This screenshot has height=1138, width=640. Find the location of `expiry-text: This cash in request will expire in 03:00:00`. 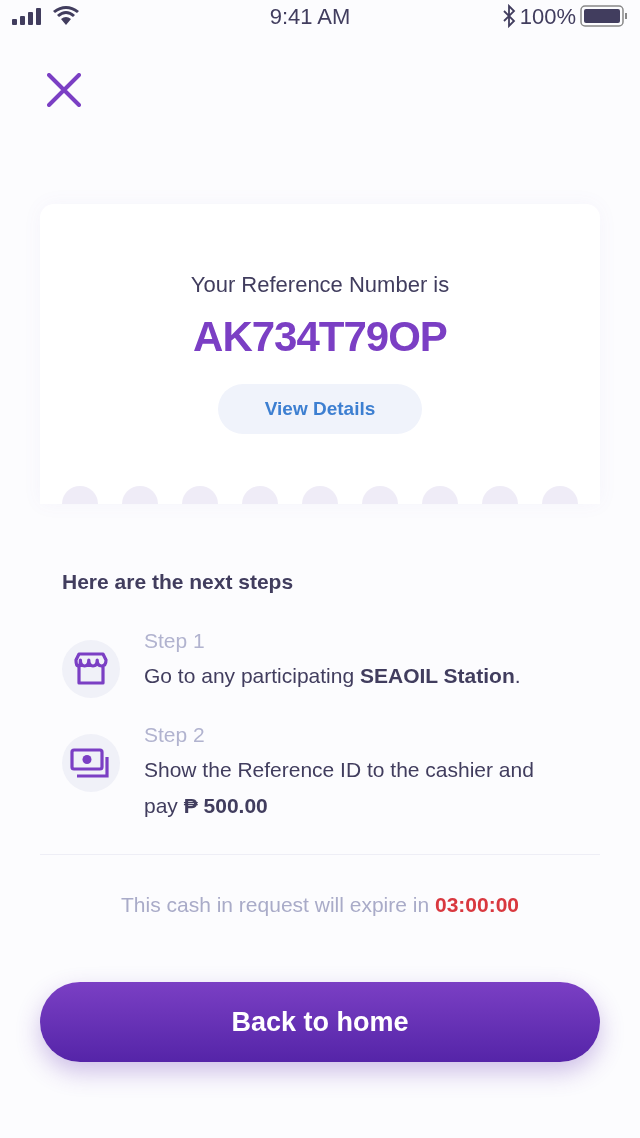

expiry-text: This cash in request will expire in 03:00:00 is located at coordinates (319, 904).